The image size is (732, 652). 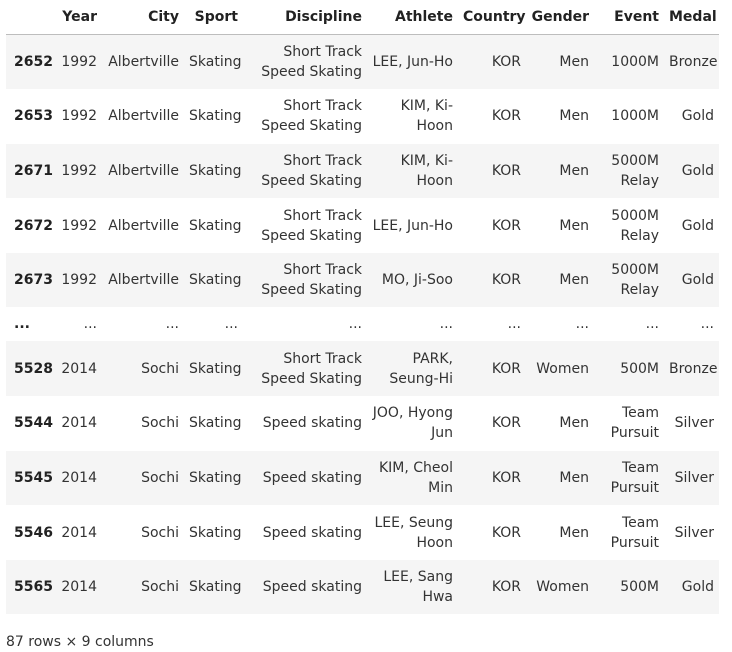 I want to click on table-cell: KIM, Cheol Min, so click(x=415, y=477).